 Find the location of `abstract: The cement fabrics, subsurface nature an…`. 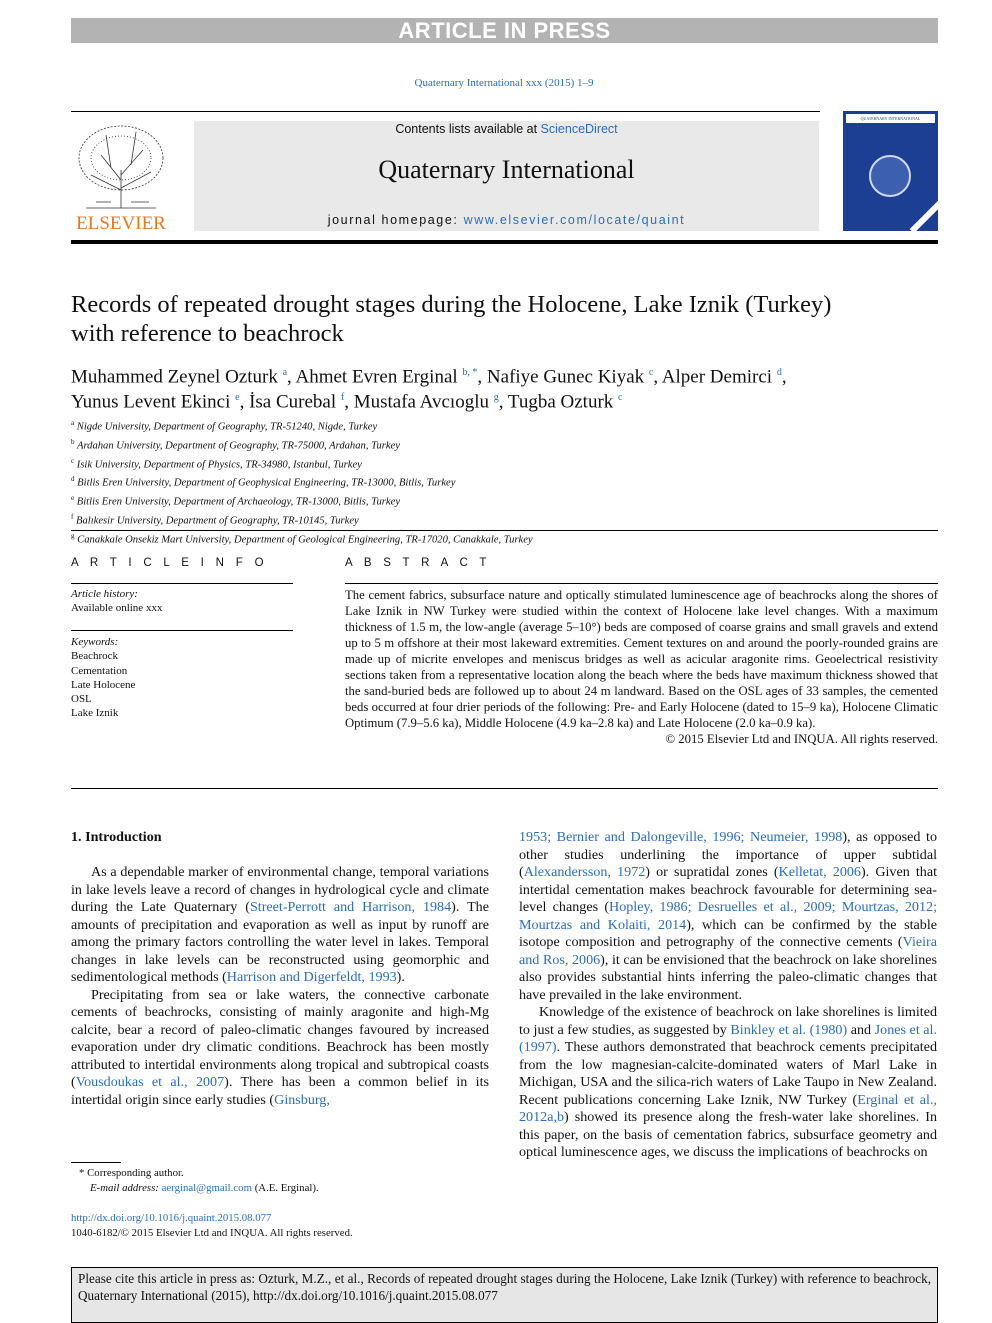

abstract: The cement fabrics, subsurface nature an… is located at coordinates (641, 667).